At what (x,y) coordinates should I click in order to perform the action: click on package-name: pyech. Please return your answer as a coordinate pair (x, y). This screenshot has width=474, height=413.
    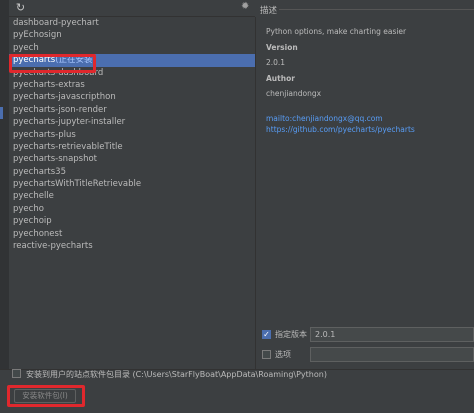
    Looking at the image, I should click on (26, 47).